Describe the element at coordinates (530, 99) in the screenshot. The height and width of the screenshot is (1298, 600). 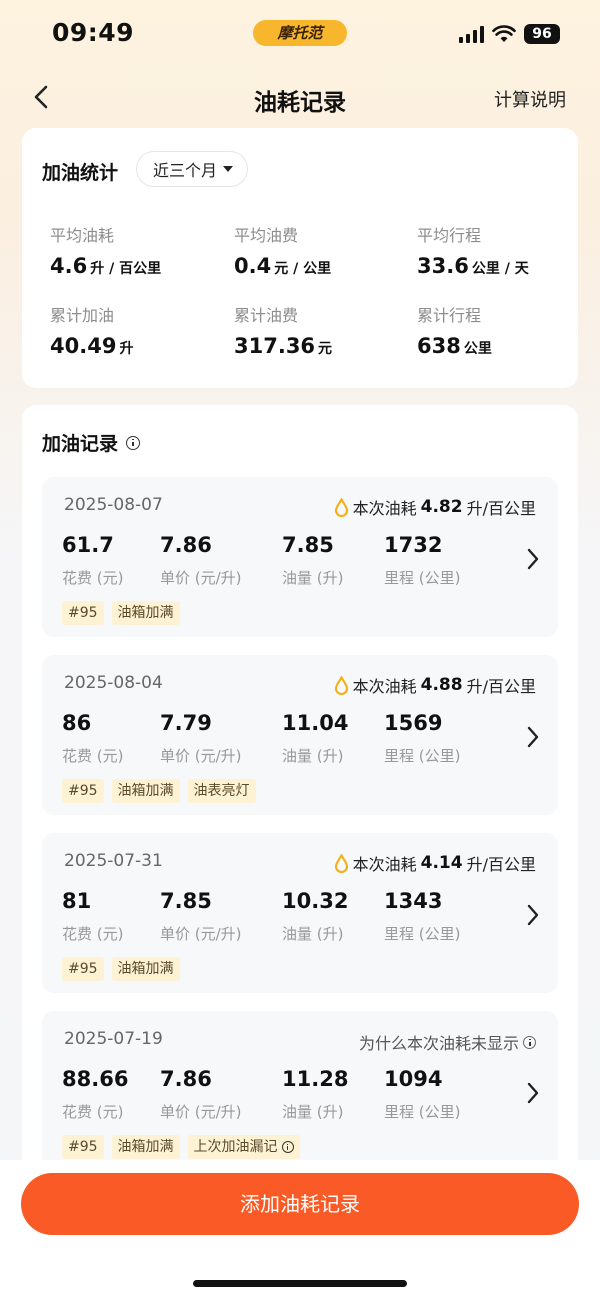
I see `calculation-help-link: 计算说明` at that location.